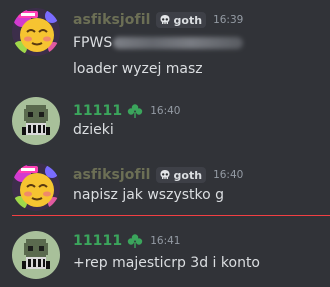 The image size is (330, 287). I want to click on message-content: FPWS, so click(158, 43).